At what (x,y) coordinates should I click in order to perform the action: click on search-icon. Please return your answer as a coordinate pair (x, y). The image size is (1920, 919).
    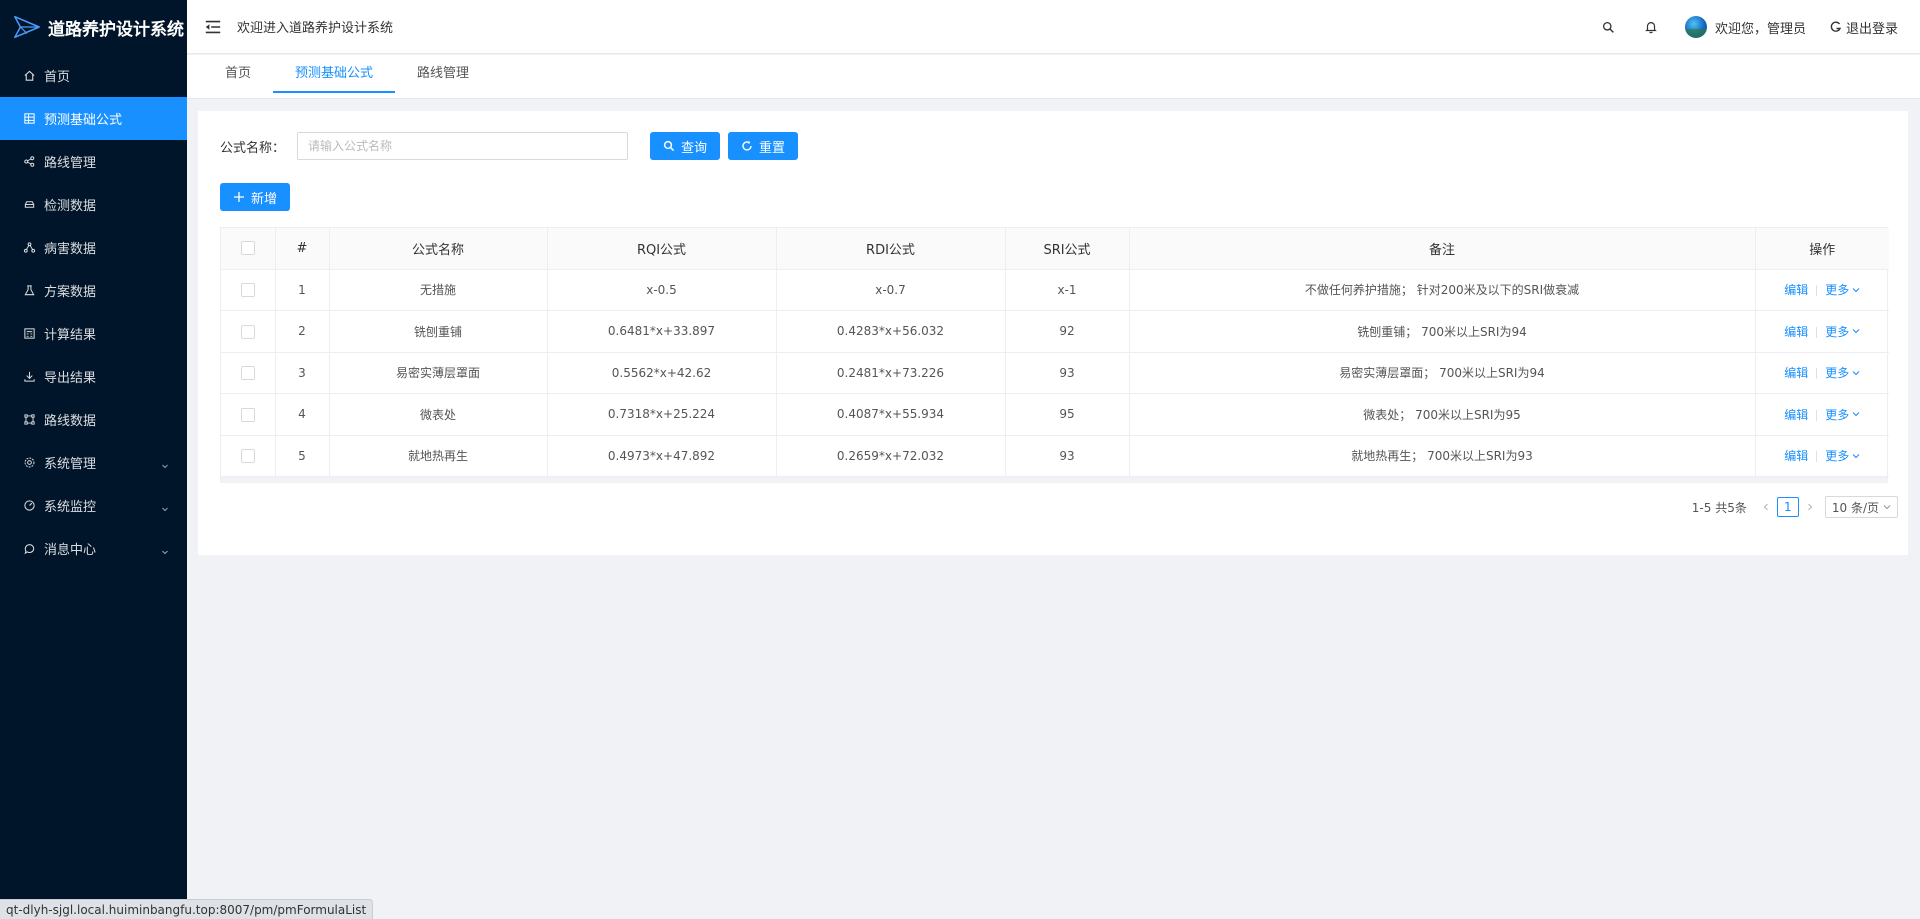
    Looking at the image, I should click on (1609, 27).